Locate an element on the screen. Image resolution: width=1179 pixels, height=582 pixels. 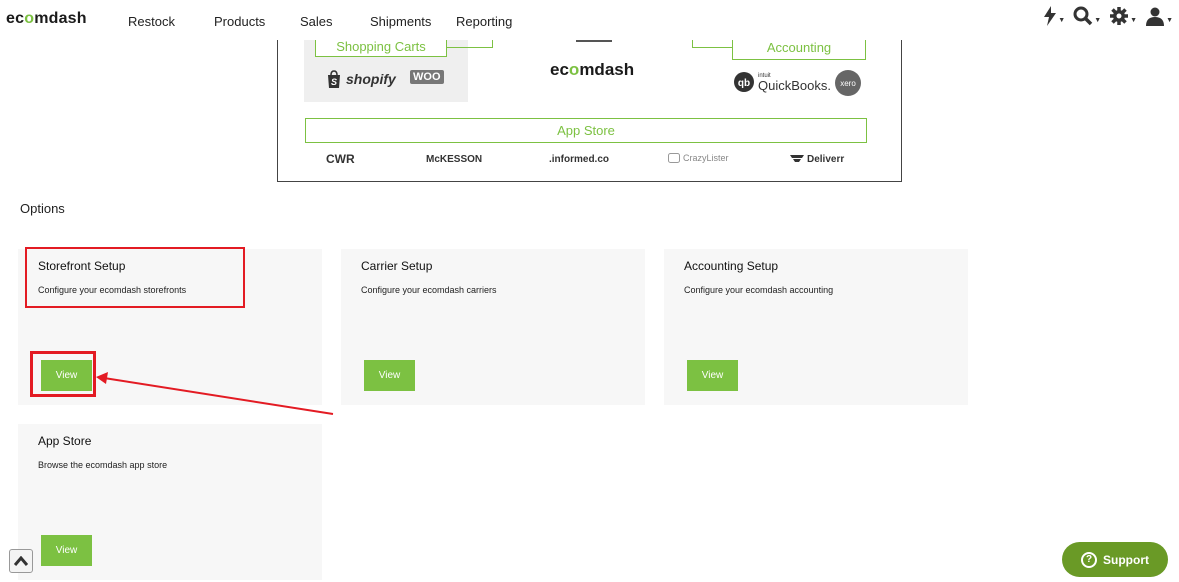
scroll-to-top-button is located at coordinates (21, 561).